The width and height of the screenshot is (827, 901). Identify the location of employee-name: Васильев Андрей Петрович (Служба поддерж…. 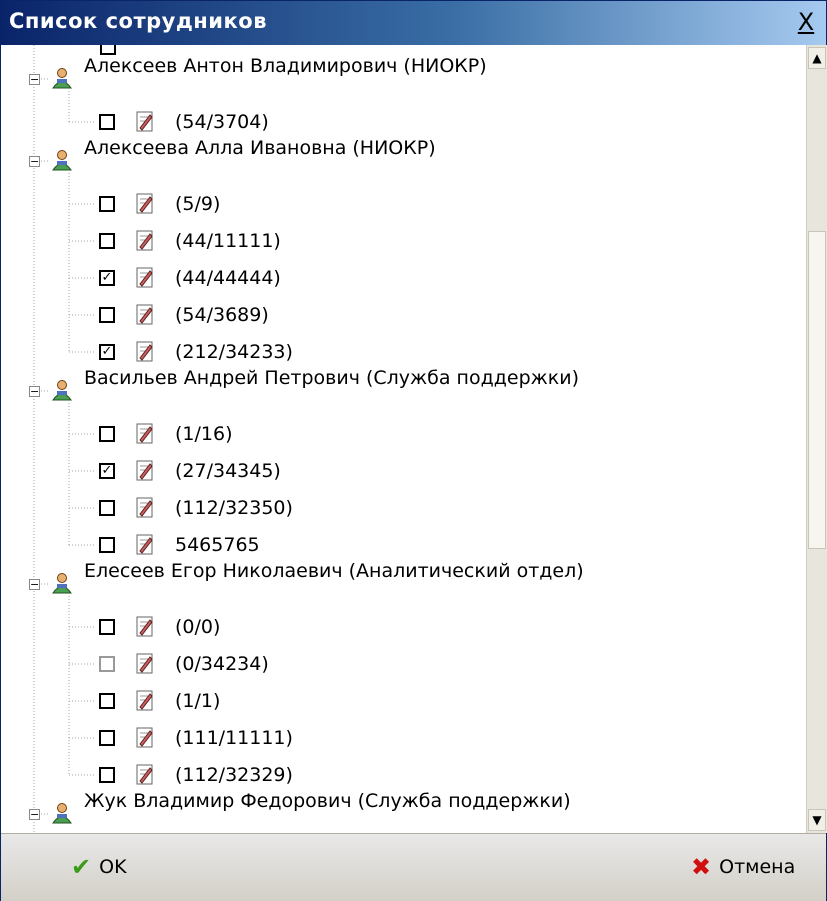
(331, 378).